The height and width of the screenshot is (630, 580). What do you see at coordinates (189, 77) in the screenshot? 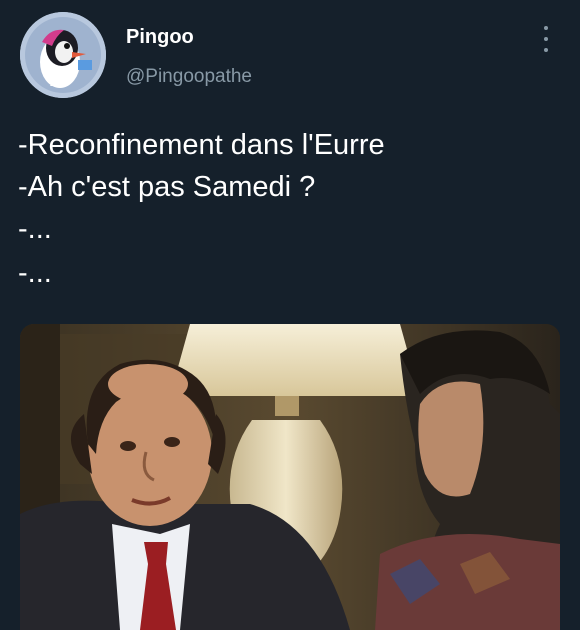
I see `author-handle: @Pingoopathe` at bounding box center [189, 77].